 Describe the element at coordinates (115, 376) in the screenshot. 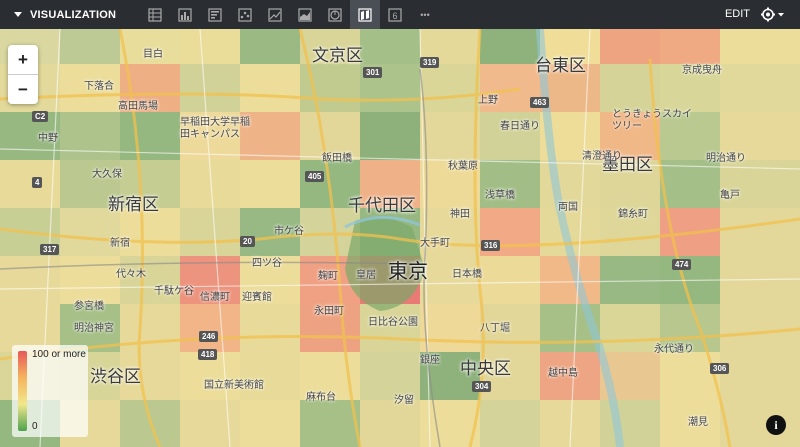

I see `ward-label-shibuya: 渋谷区` at that location.